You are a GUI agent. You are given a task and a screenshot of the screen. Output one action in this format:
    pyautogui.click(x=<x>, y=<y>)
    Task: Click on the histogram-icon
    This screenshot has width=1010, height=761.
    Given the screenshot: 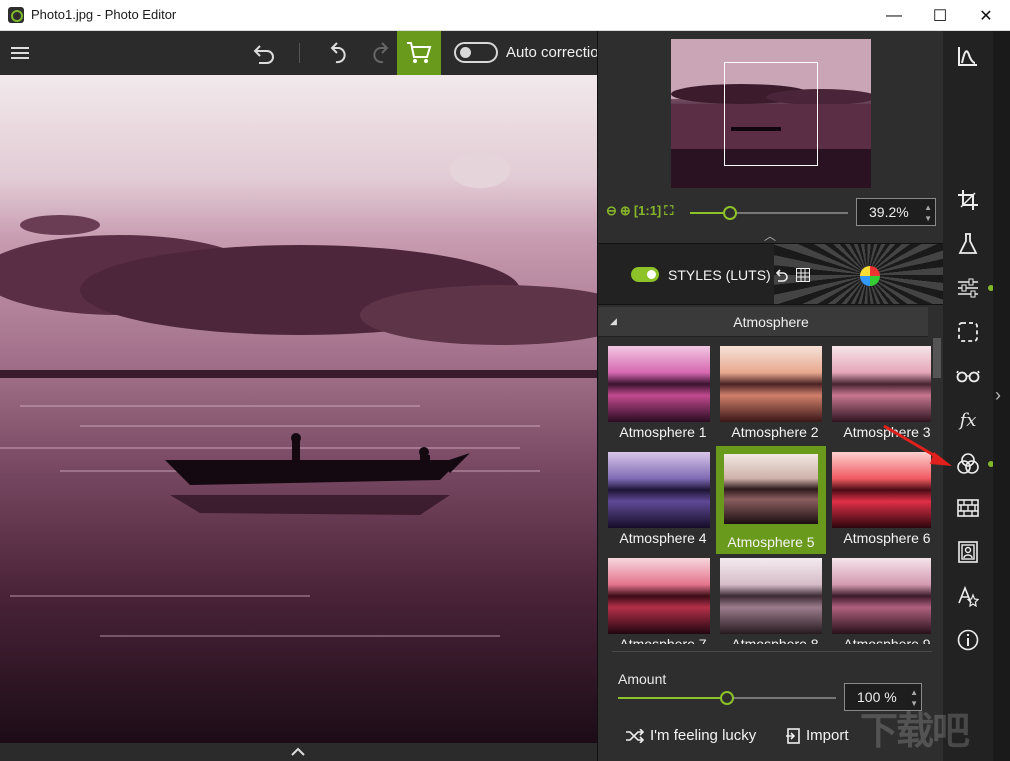 What is the action you would take?
    pyautogui.click(x=968, y=56)
    